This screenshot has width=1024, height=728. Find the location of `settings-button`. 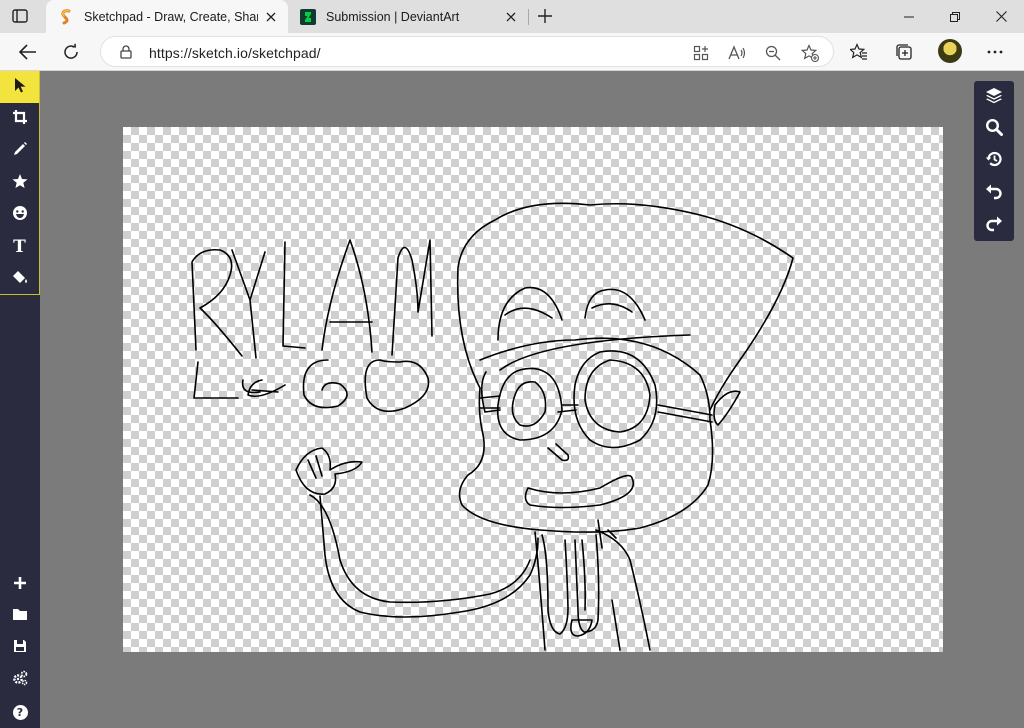

settings-button is located at coordinates (20, 680).